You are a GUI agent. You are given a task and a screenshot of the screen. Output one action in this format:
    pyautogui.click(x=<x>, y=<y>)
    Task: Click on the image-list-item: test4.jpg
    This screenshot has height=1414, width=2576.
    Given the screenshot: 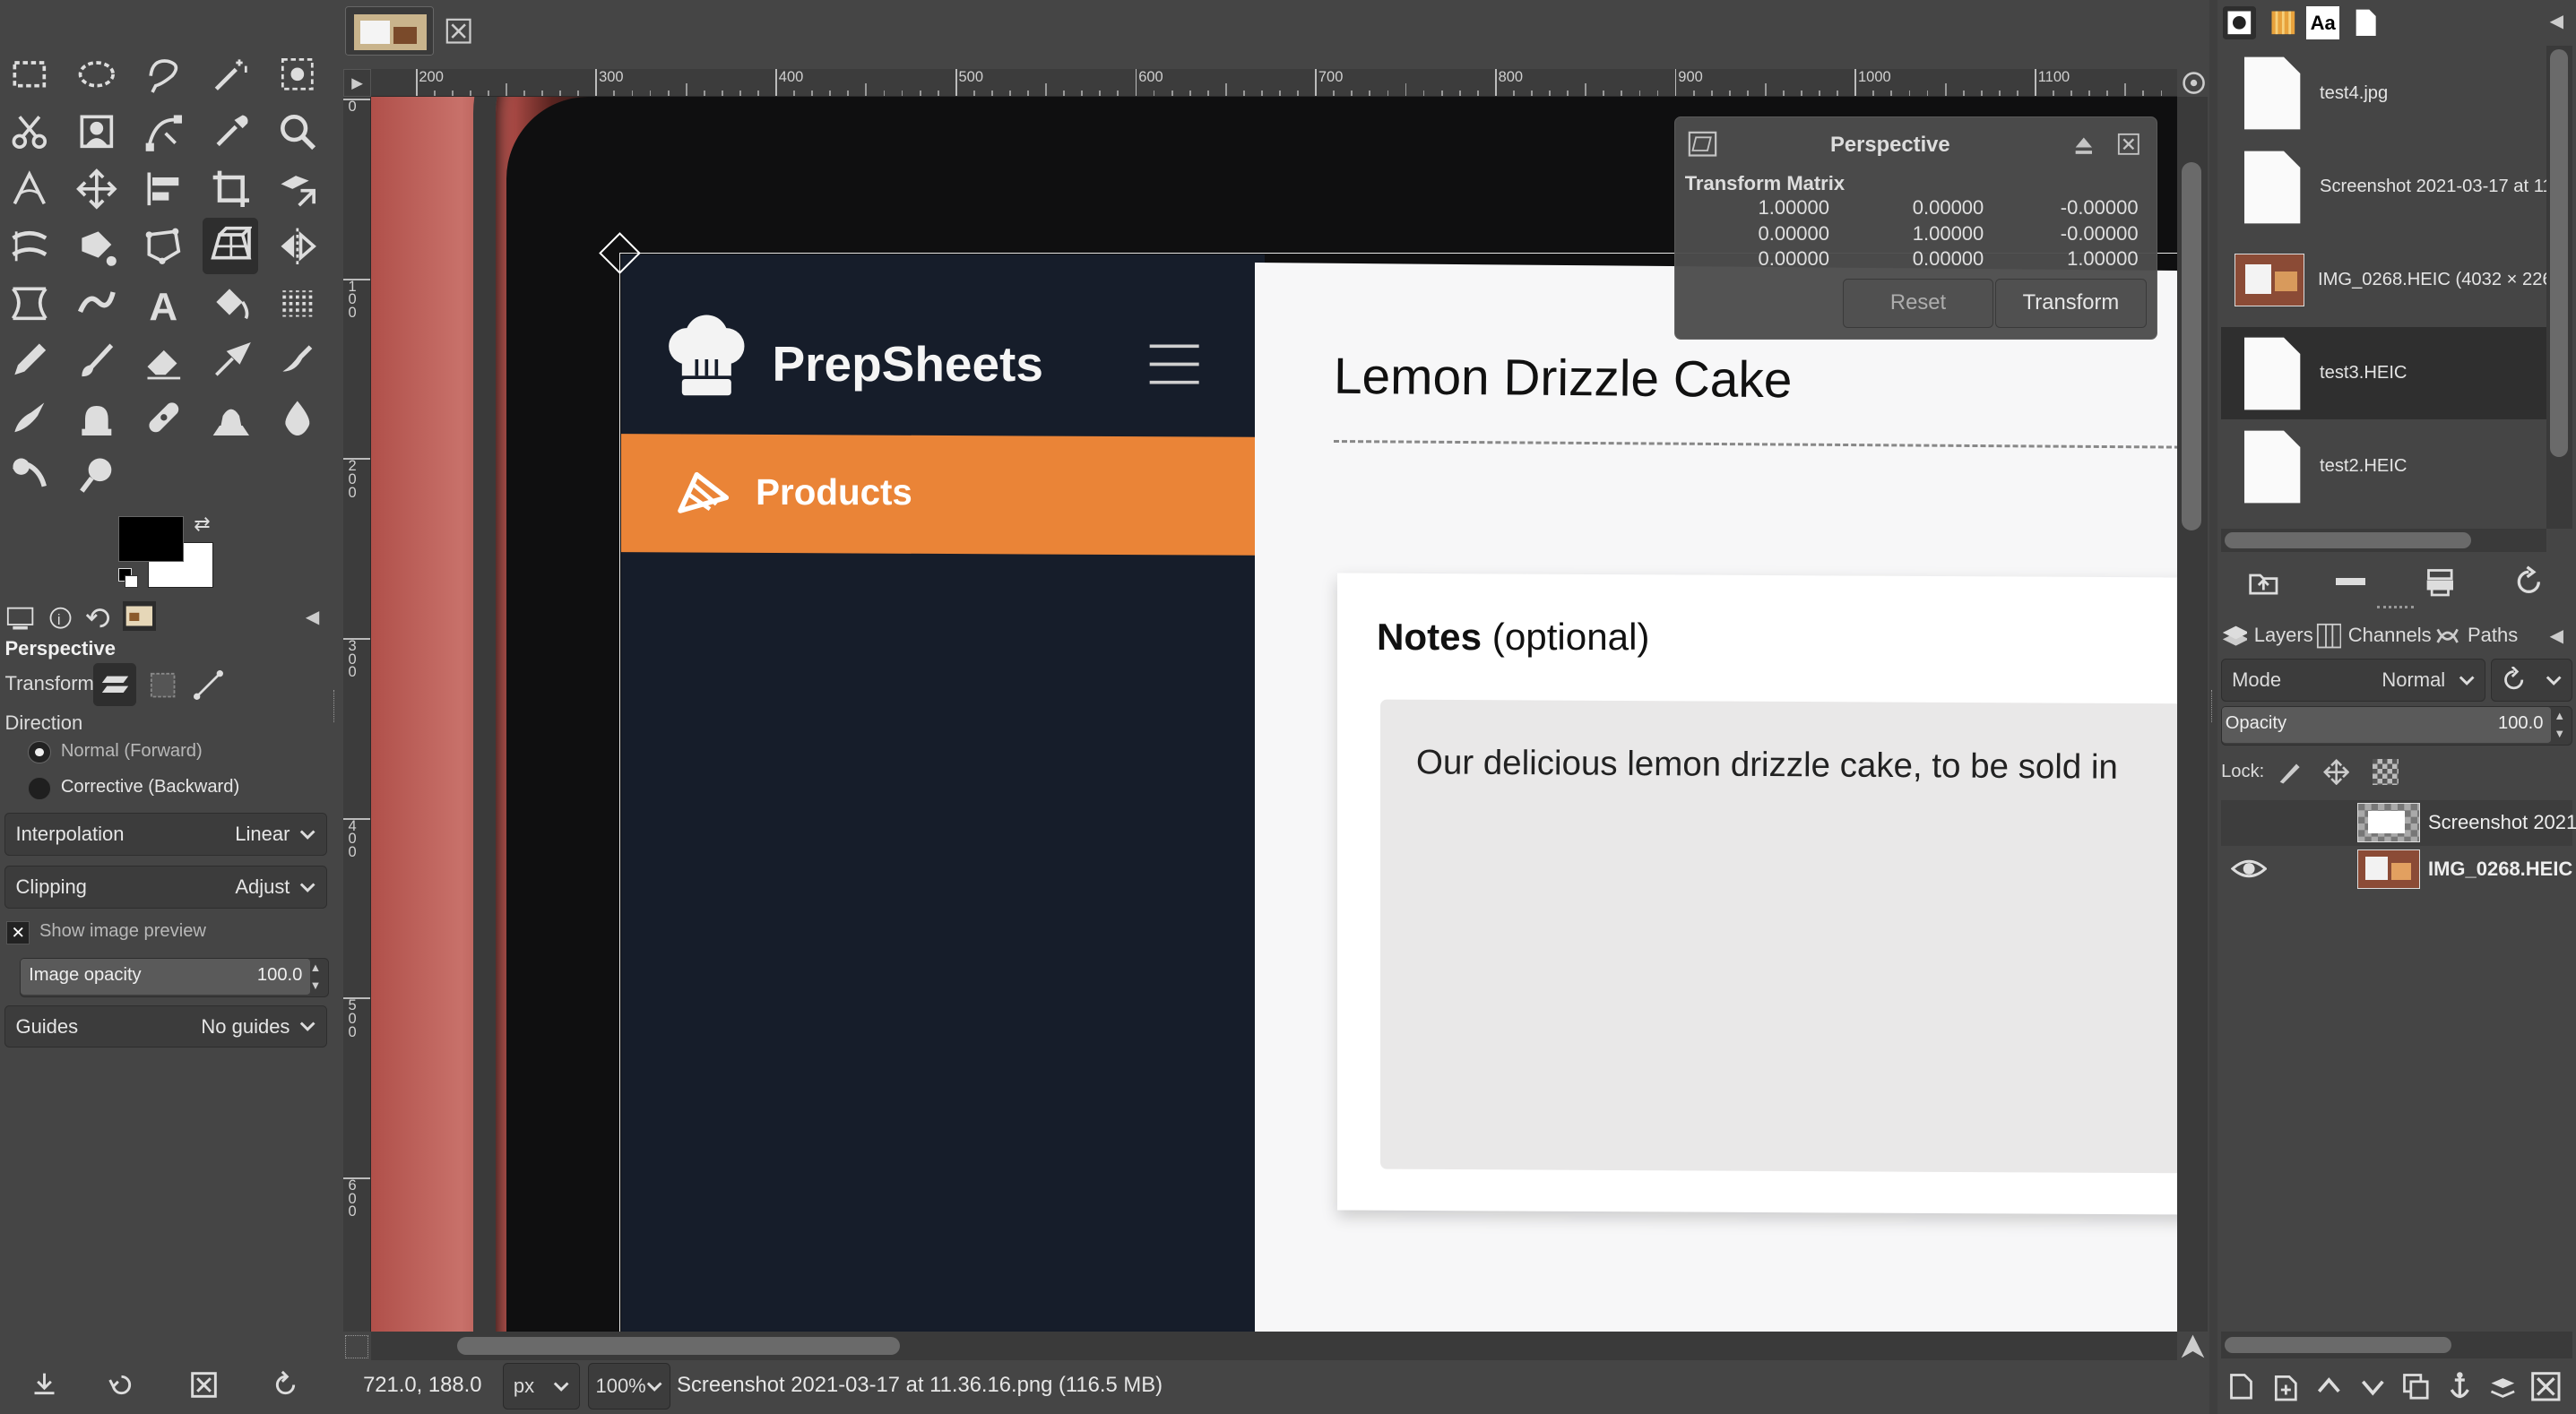 What is the action you would take?
    pyautogui.click(x=2383, y=93)
    